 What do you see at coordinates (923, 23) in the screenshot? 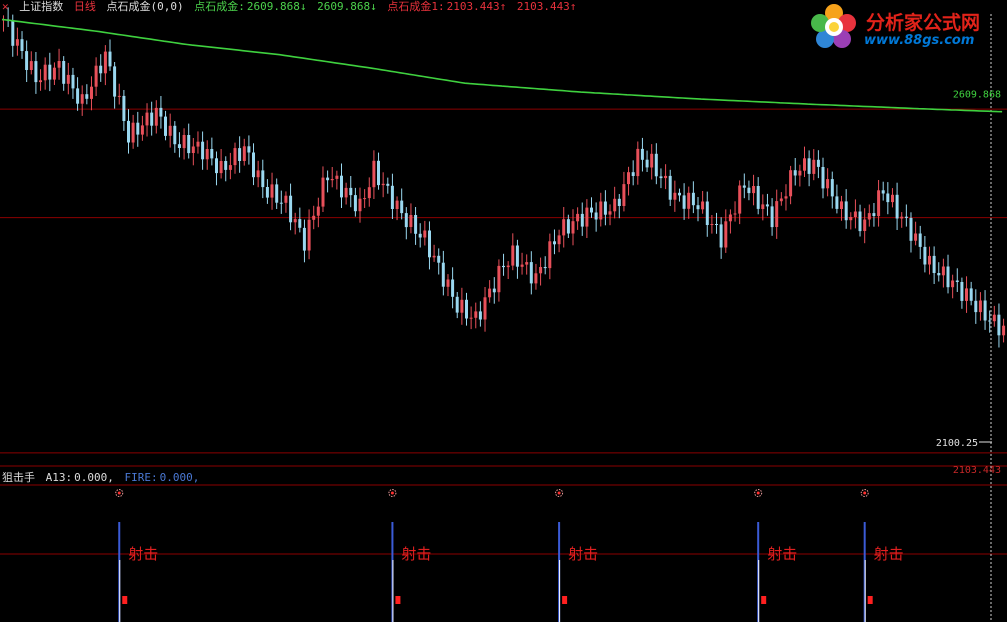
I see `logo-title: 分析家公式网` at bounding box center [923, 23].